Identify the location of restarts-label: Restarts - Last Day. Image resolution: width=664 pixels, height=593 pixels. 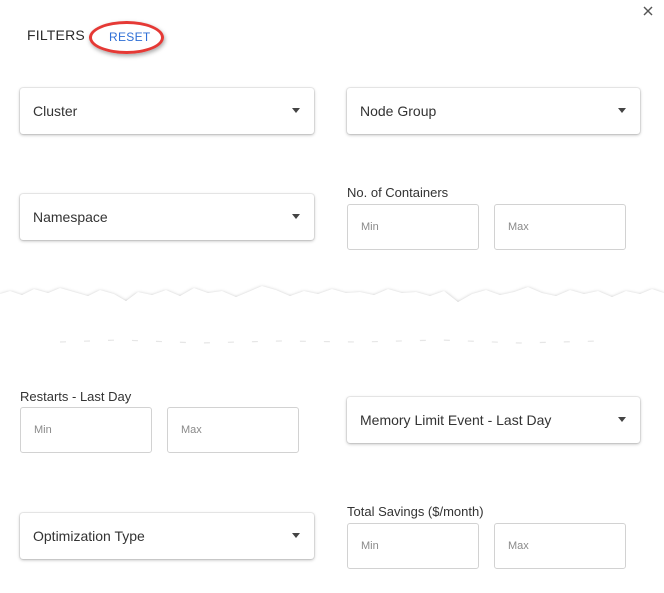
(76, 396).